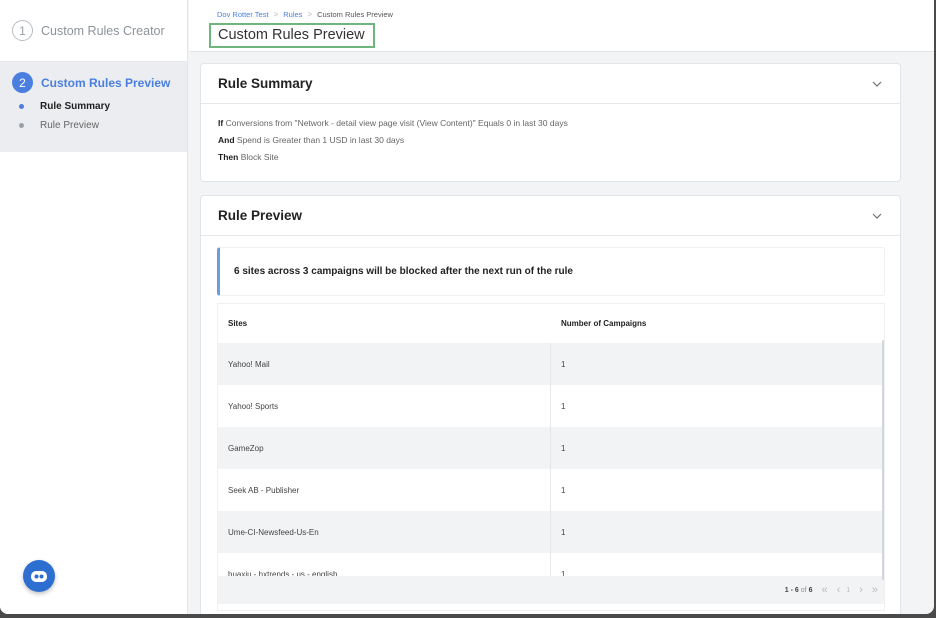 The height and width of the screenshot is (618, 936). What do you see at coordinates (825, 590) in the screenshot?
I see `first-page-icon: «` at bounding box center [825, 590].